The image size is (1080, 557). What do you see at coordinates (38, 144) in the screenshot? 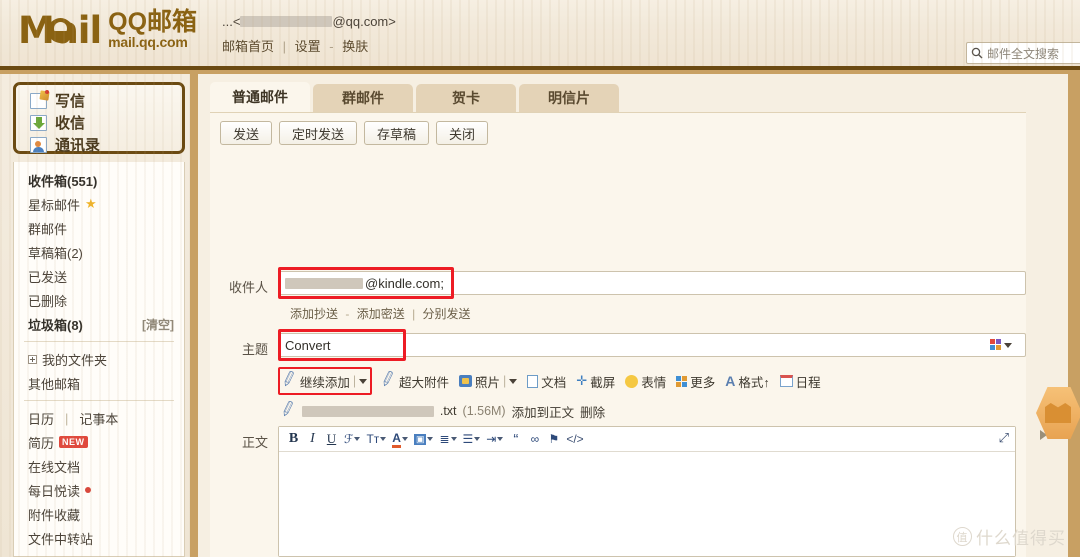
I see `contacts-icon` at bounding box center [38, 144].